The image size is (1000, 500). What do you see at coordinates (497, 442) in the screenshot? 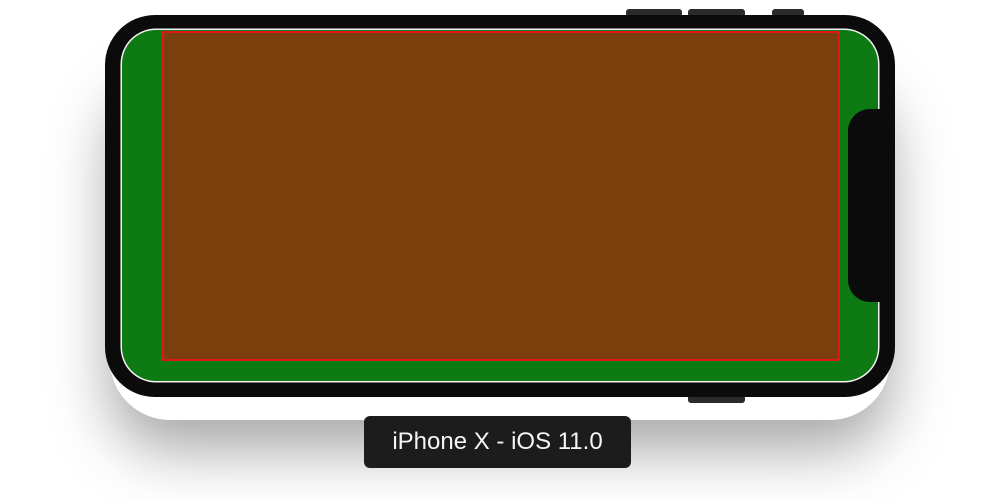
I see `device-label: iPhone X - iOS 11.0` at bounding box center [497, 442].